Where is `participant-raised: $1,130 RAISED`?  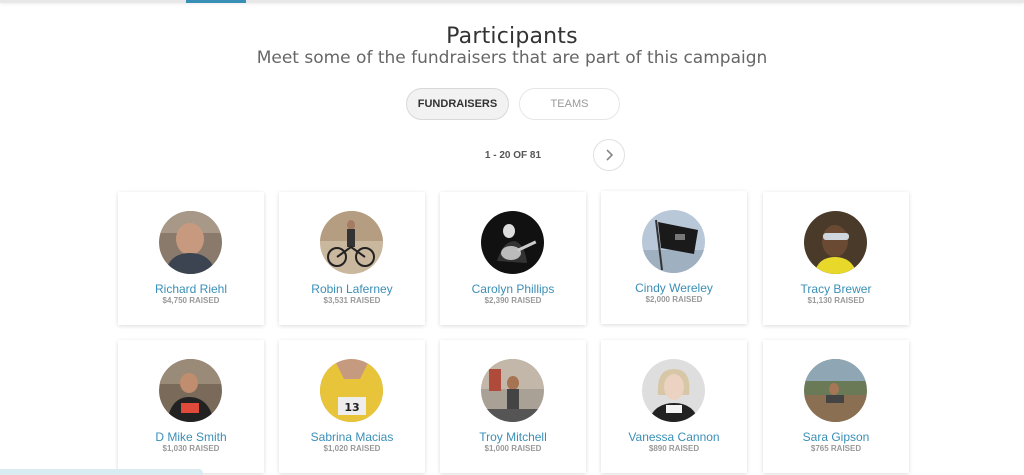
participant-raised: $1,130 RAISED is located at coordinates (836, 300).